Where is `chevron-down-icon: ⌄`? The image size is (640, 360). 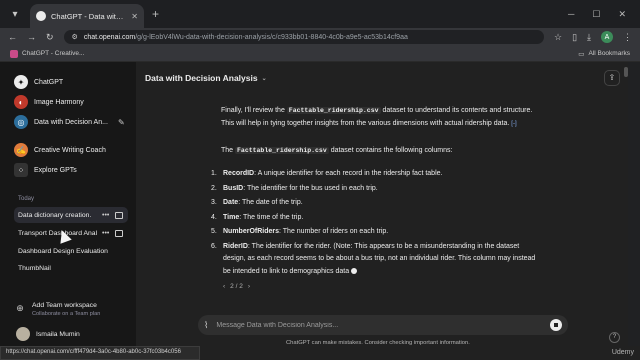 chevron-down-icon: ⌄ is located at coordinates (264, 78).